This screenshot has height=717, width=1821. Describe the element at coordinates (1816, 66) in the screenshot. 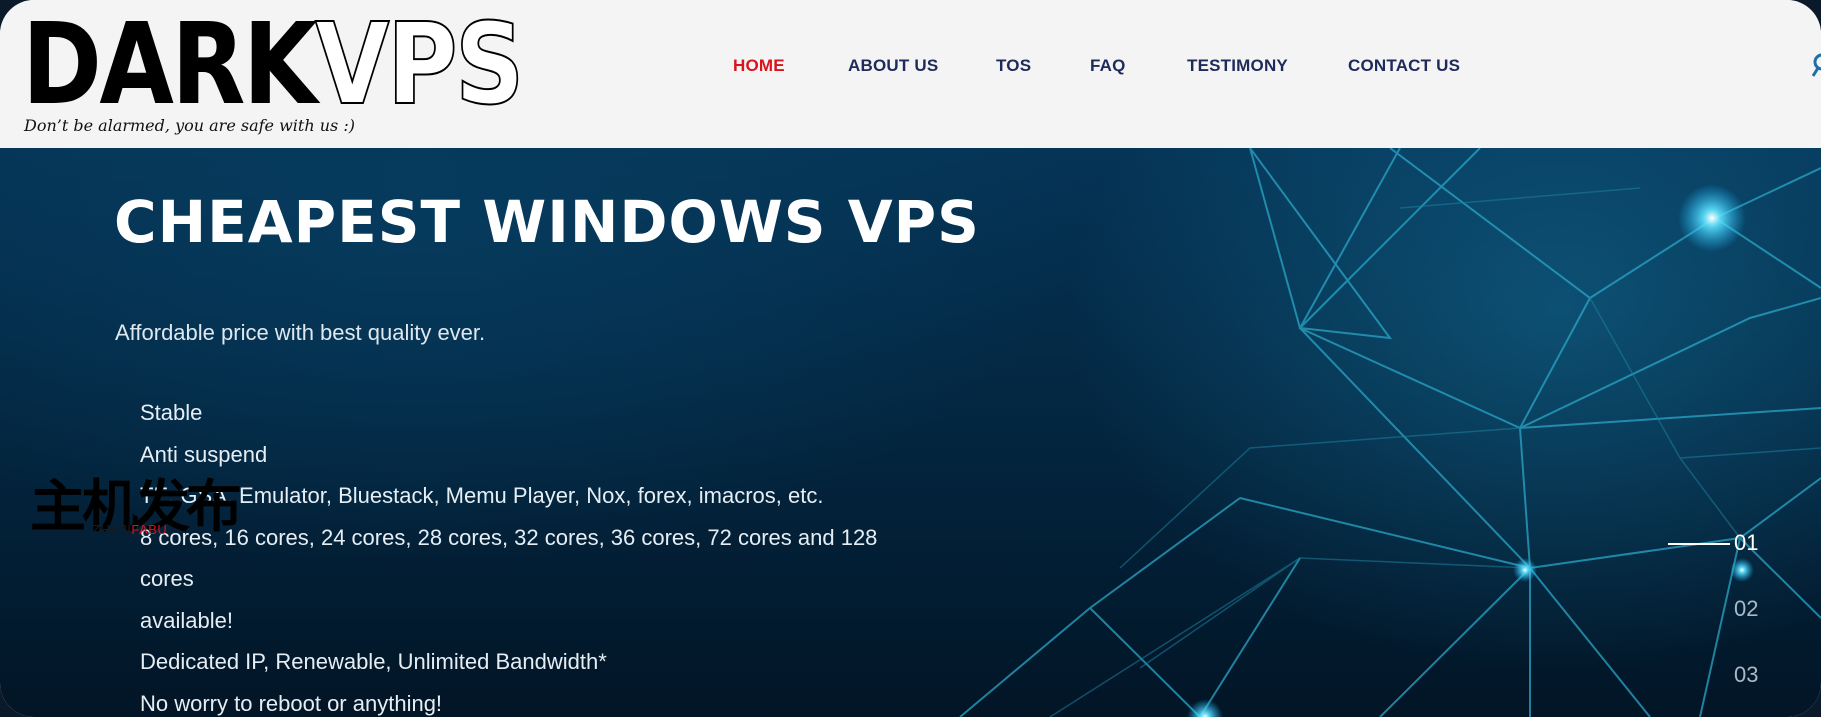

I see `search-icon` at that location.